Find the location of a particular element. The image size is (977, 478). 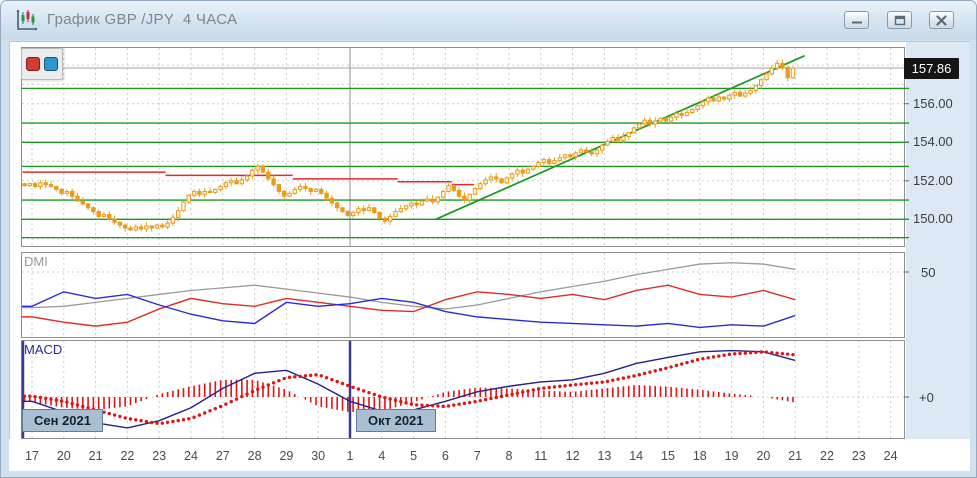

macd-axis-label: +0 is located at coordinates (926, 397).